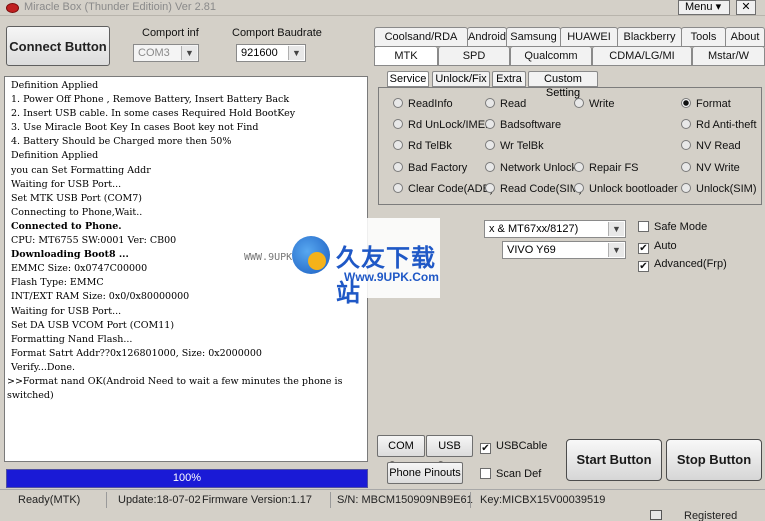  Describe the element at coordinates (703, 37) in the screenshot. I see `tab-tools: Tools` at that location.